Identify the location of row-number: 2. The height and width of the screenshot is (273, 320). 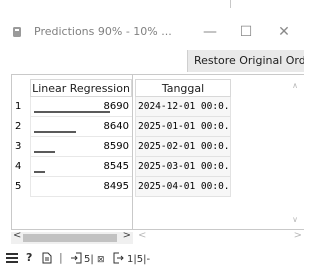
(18, 126).